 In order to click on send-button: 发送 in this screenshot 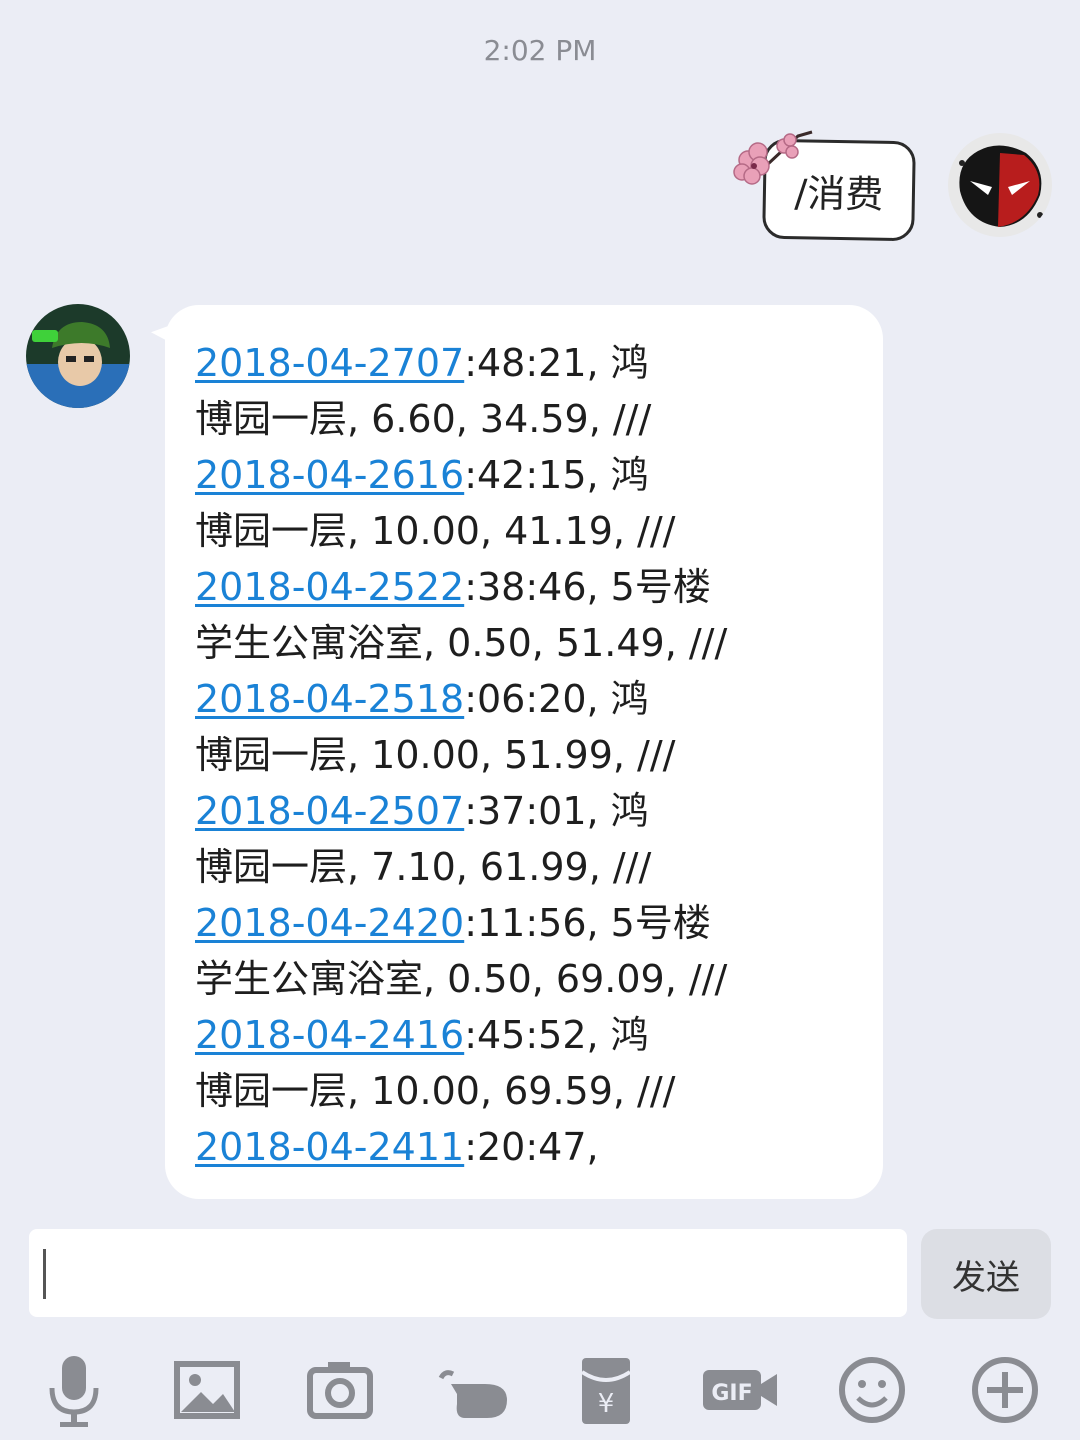, I will do `click(986, 1274)`.